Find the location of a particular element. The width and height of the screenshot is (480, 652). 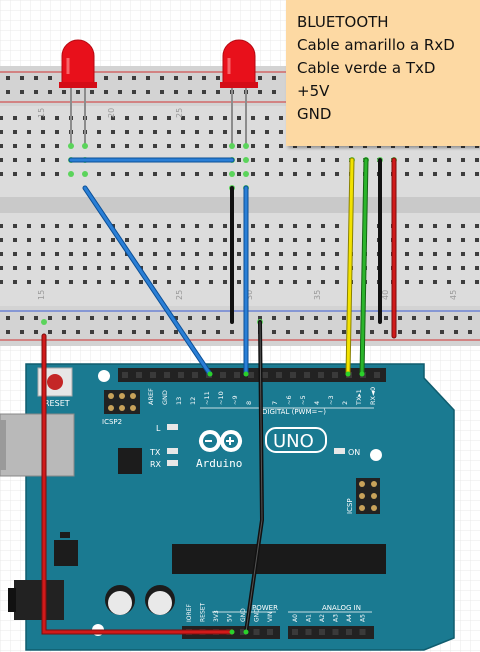

led-tx is located at coordinates (172, 451).